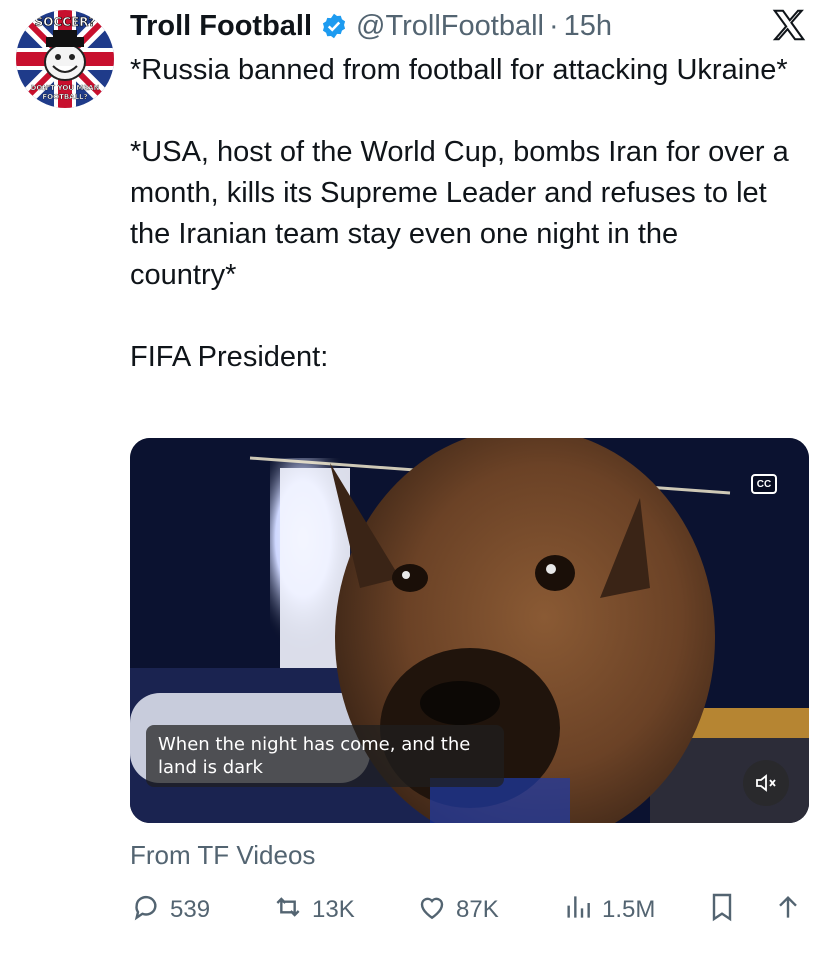  I want to click on views-button: 1.5M, so click(608, 910).